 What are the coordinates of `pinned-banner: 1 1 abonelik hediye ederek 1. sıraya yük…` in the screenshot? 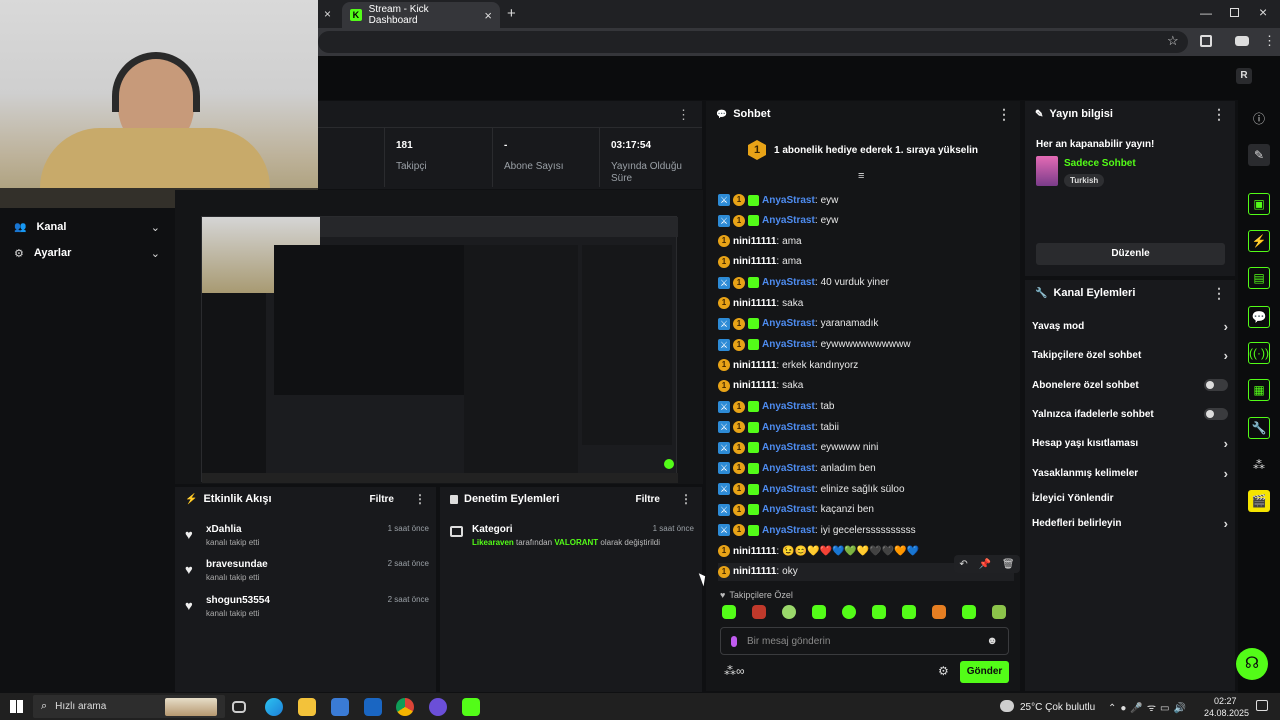 It's located at (863, 150).